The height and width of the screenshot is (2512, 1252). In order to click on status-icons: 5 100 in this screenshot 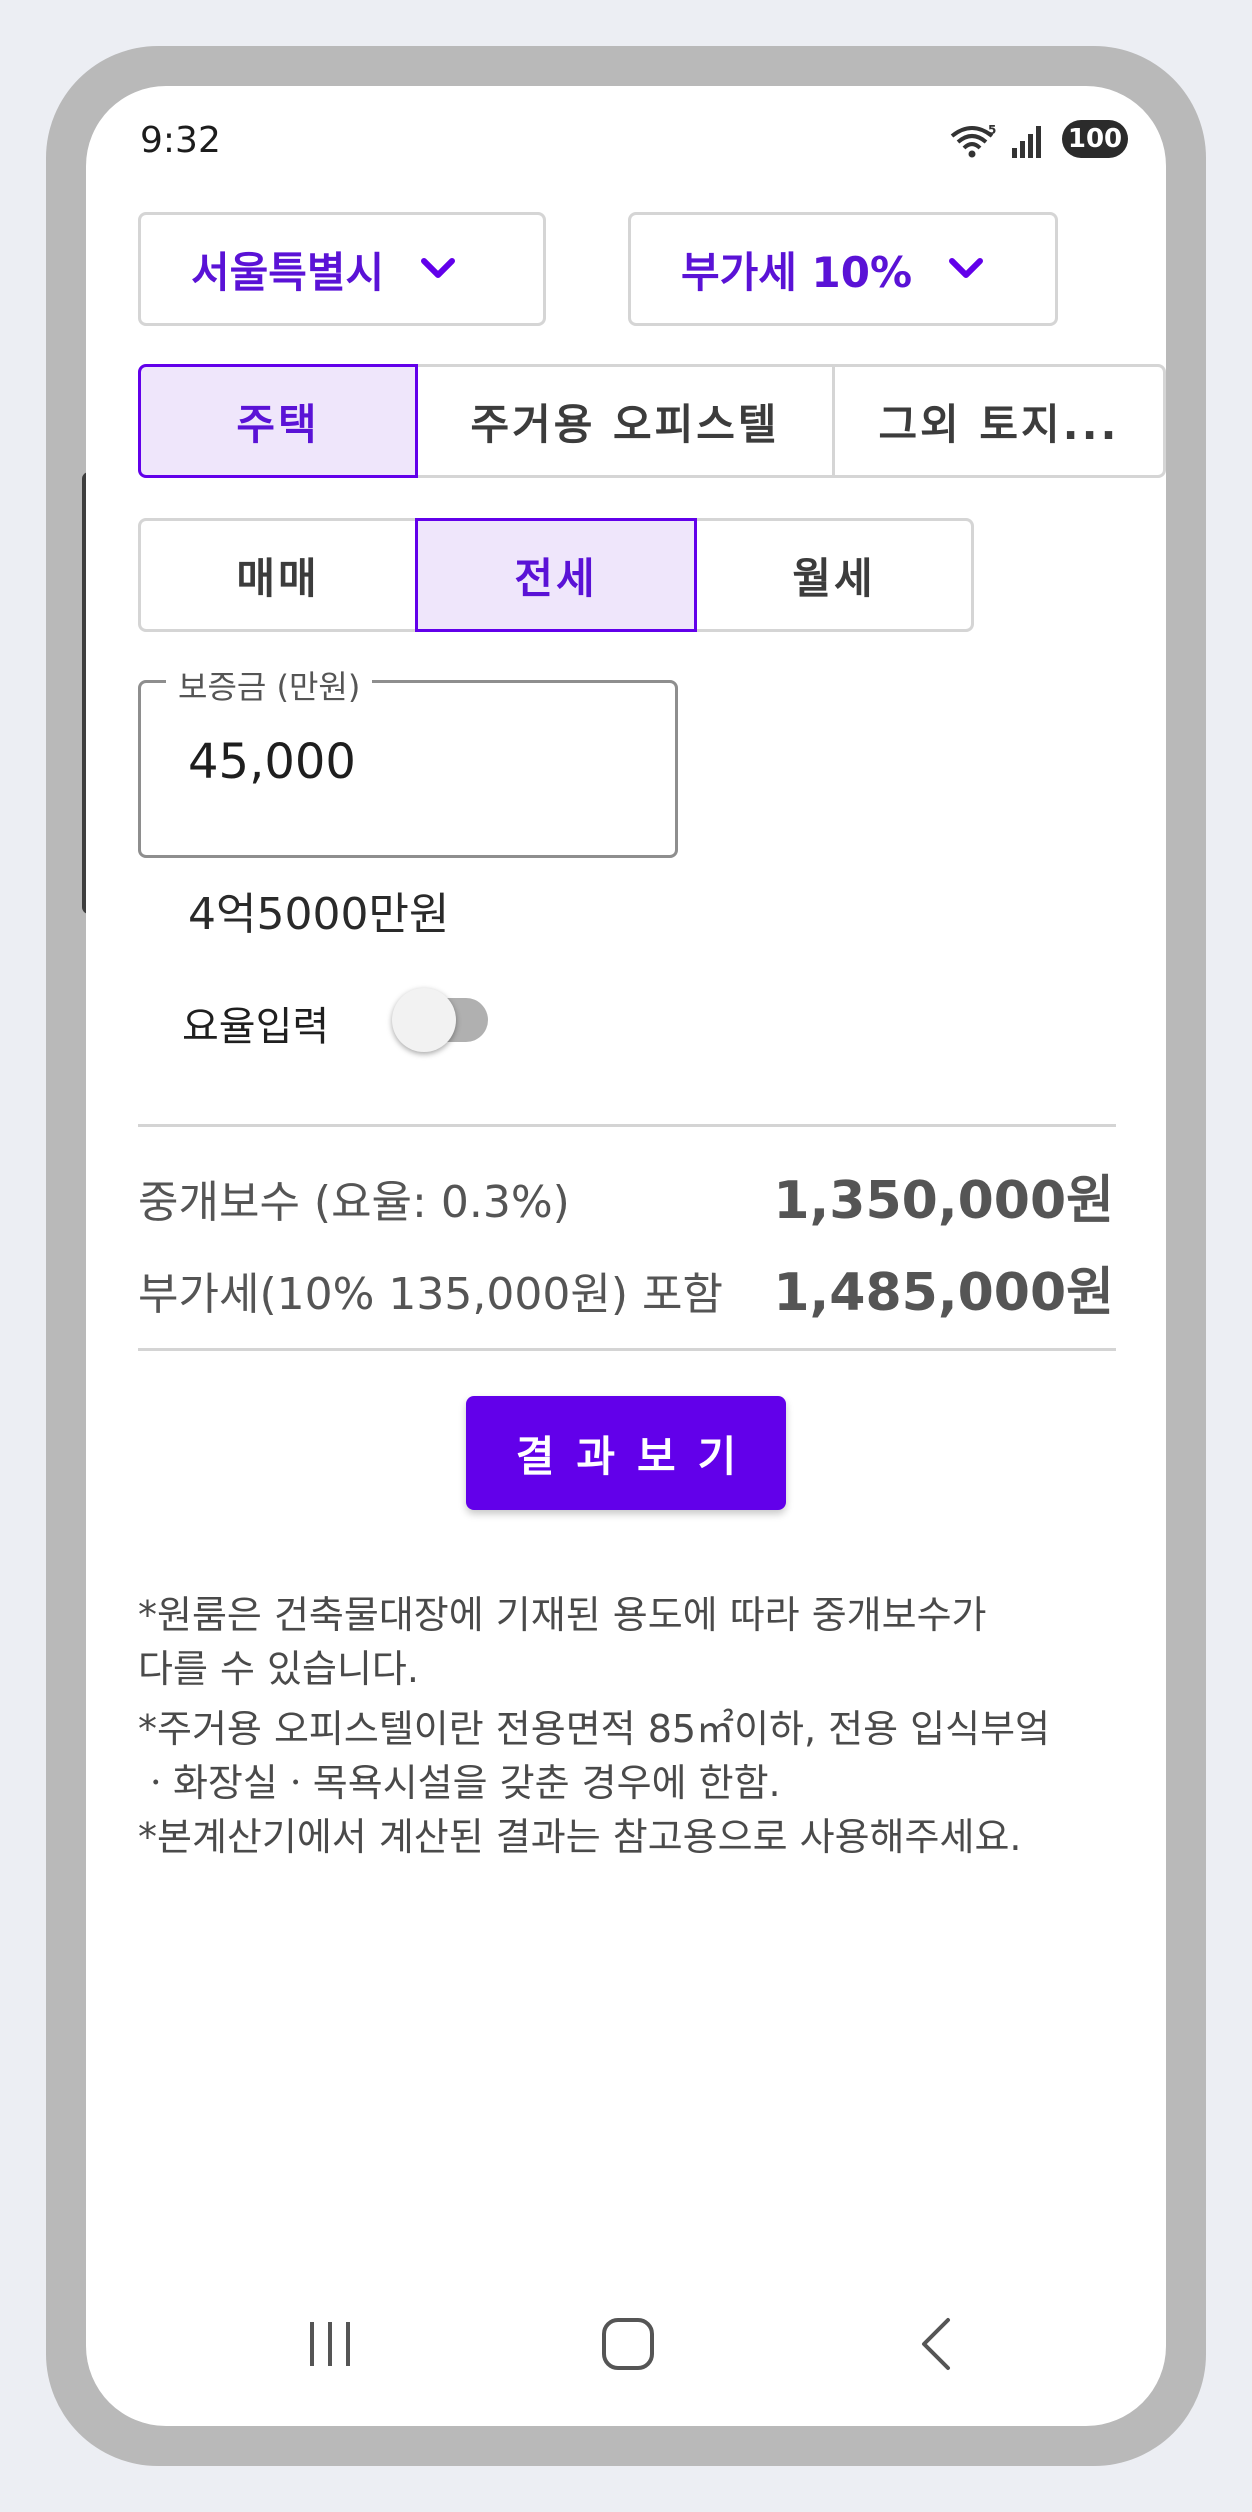, I will do `click(1038, 141)`.